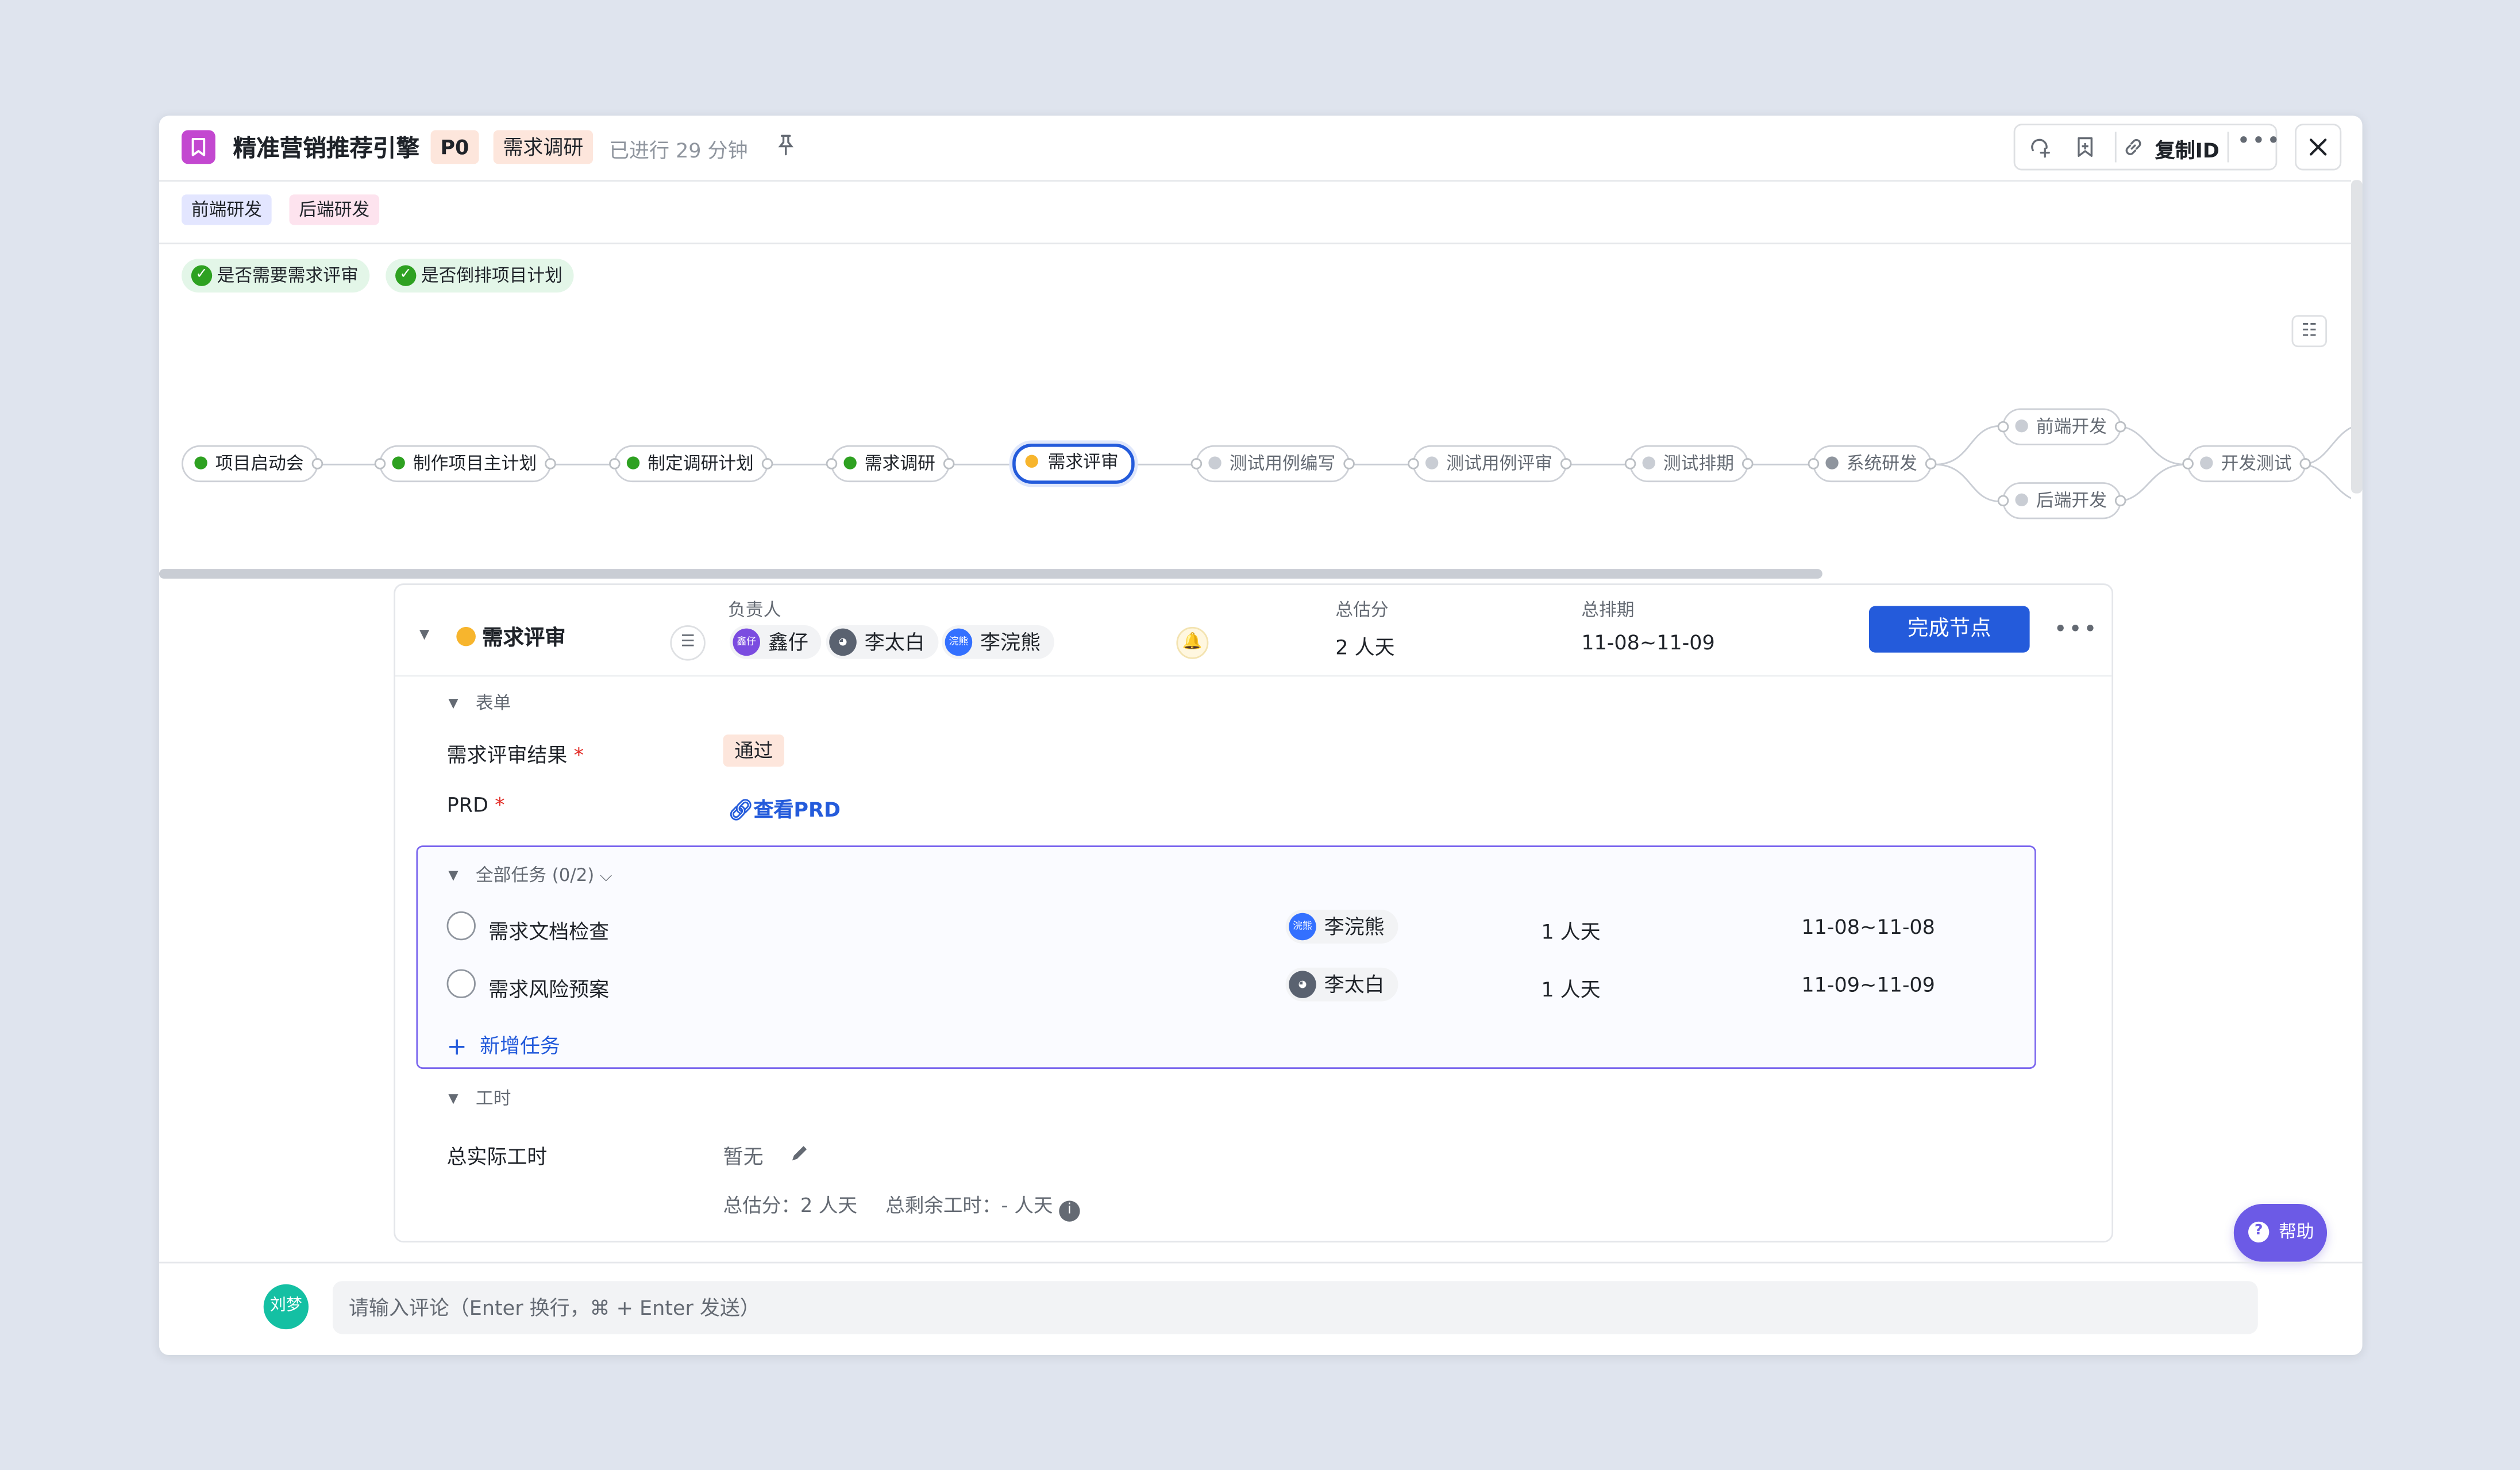 This screenshot has height=1470, width=2520. What do you see at coordinates (786, 147) in the screenshot?
I see `pin-icon` at bounding box center [786, 147].